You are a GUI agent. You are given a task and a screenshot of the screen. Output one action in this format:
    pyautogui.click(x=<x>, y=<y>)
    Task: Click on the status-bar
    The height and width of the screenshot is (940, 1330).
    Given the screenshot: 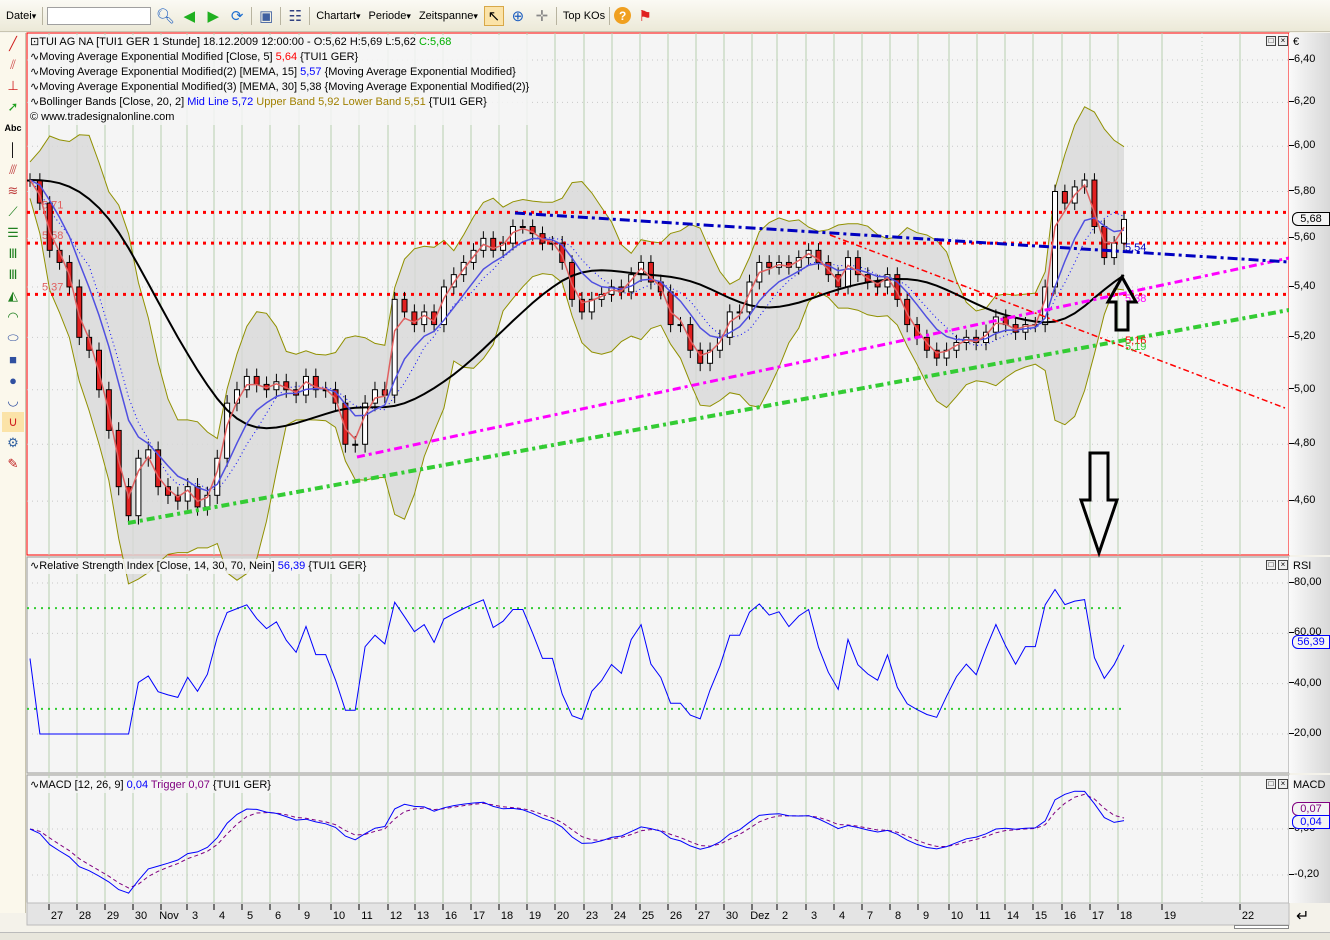 What is the action you would take?
    pyautogui.click(x=665, y=936)
    